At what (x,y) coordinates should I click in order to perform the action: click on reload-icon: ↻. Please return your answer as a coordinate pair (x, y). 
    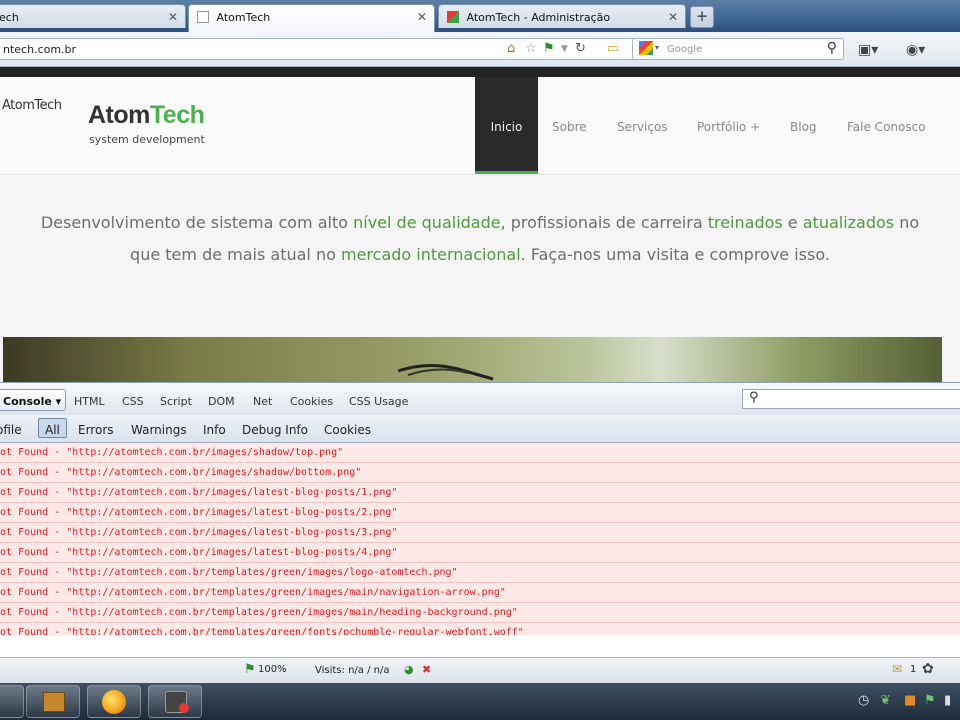
    Looking at the image, I should click on (580, 48).